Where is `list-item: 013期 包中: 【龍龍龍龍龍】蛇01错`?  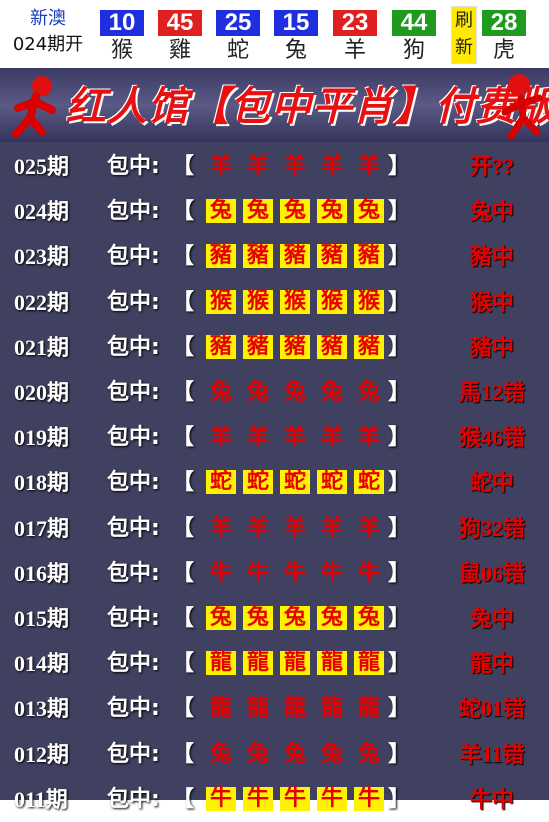
list-item: 013期 包中: 【龍龍龍龍龍】蛇01错 is located at coordinates (274, 708).